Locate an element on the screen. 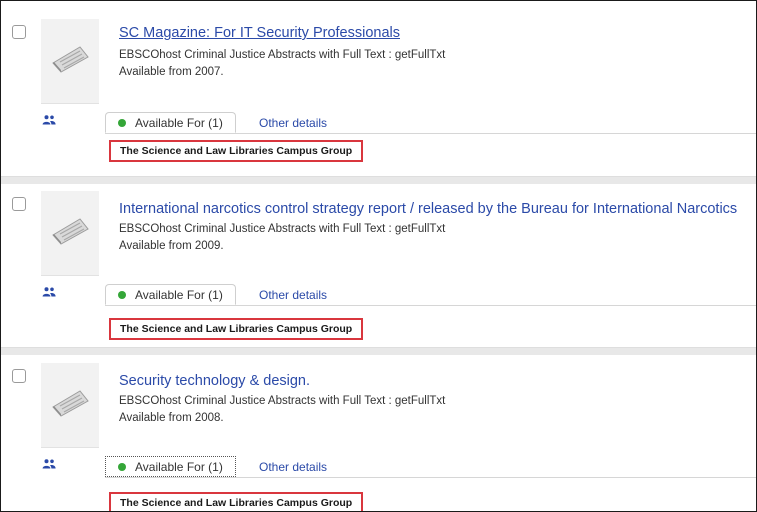 The height and width of the screenshot is (512, 757). record-availability: Available from 2007. is located at coordinates (171, 72).